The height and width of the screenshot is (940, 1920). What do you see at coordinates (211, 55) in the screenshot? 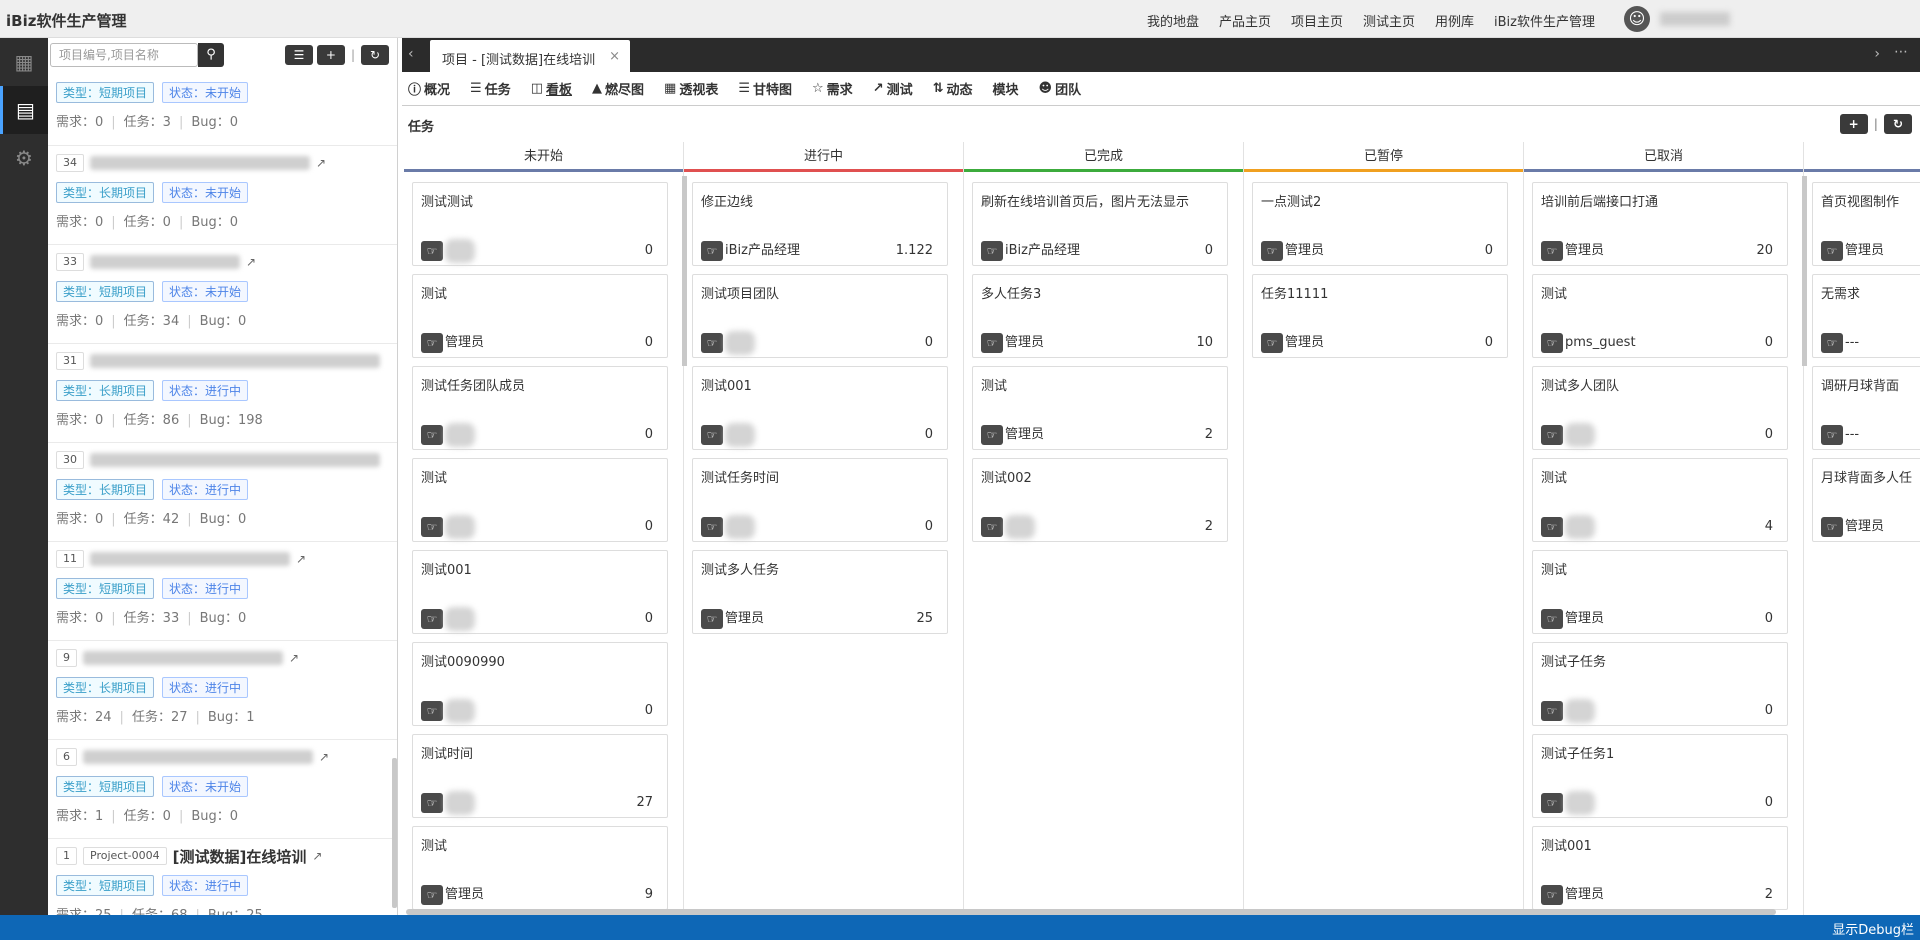
I see `search-icon: ⚲` at bounding box center [211, 55].